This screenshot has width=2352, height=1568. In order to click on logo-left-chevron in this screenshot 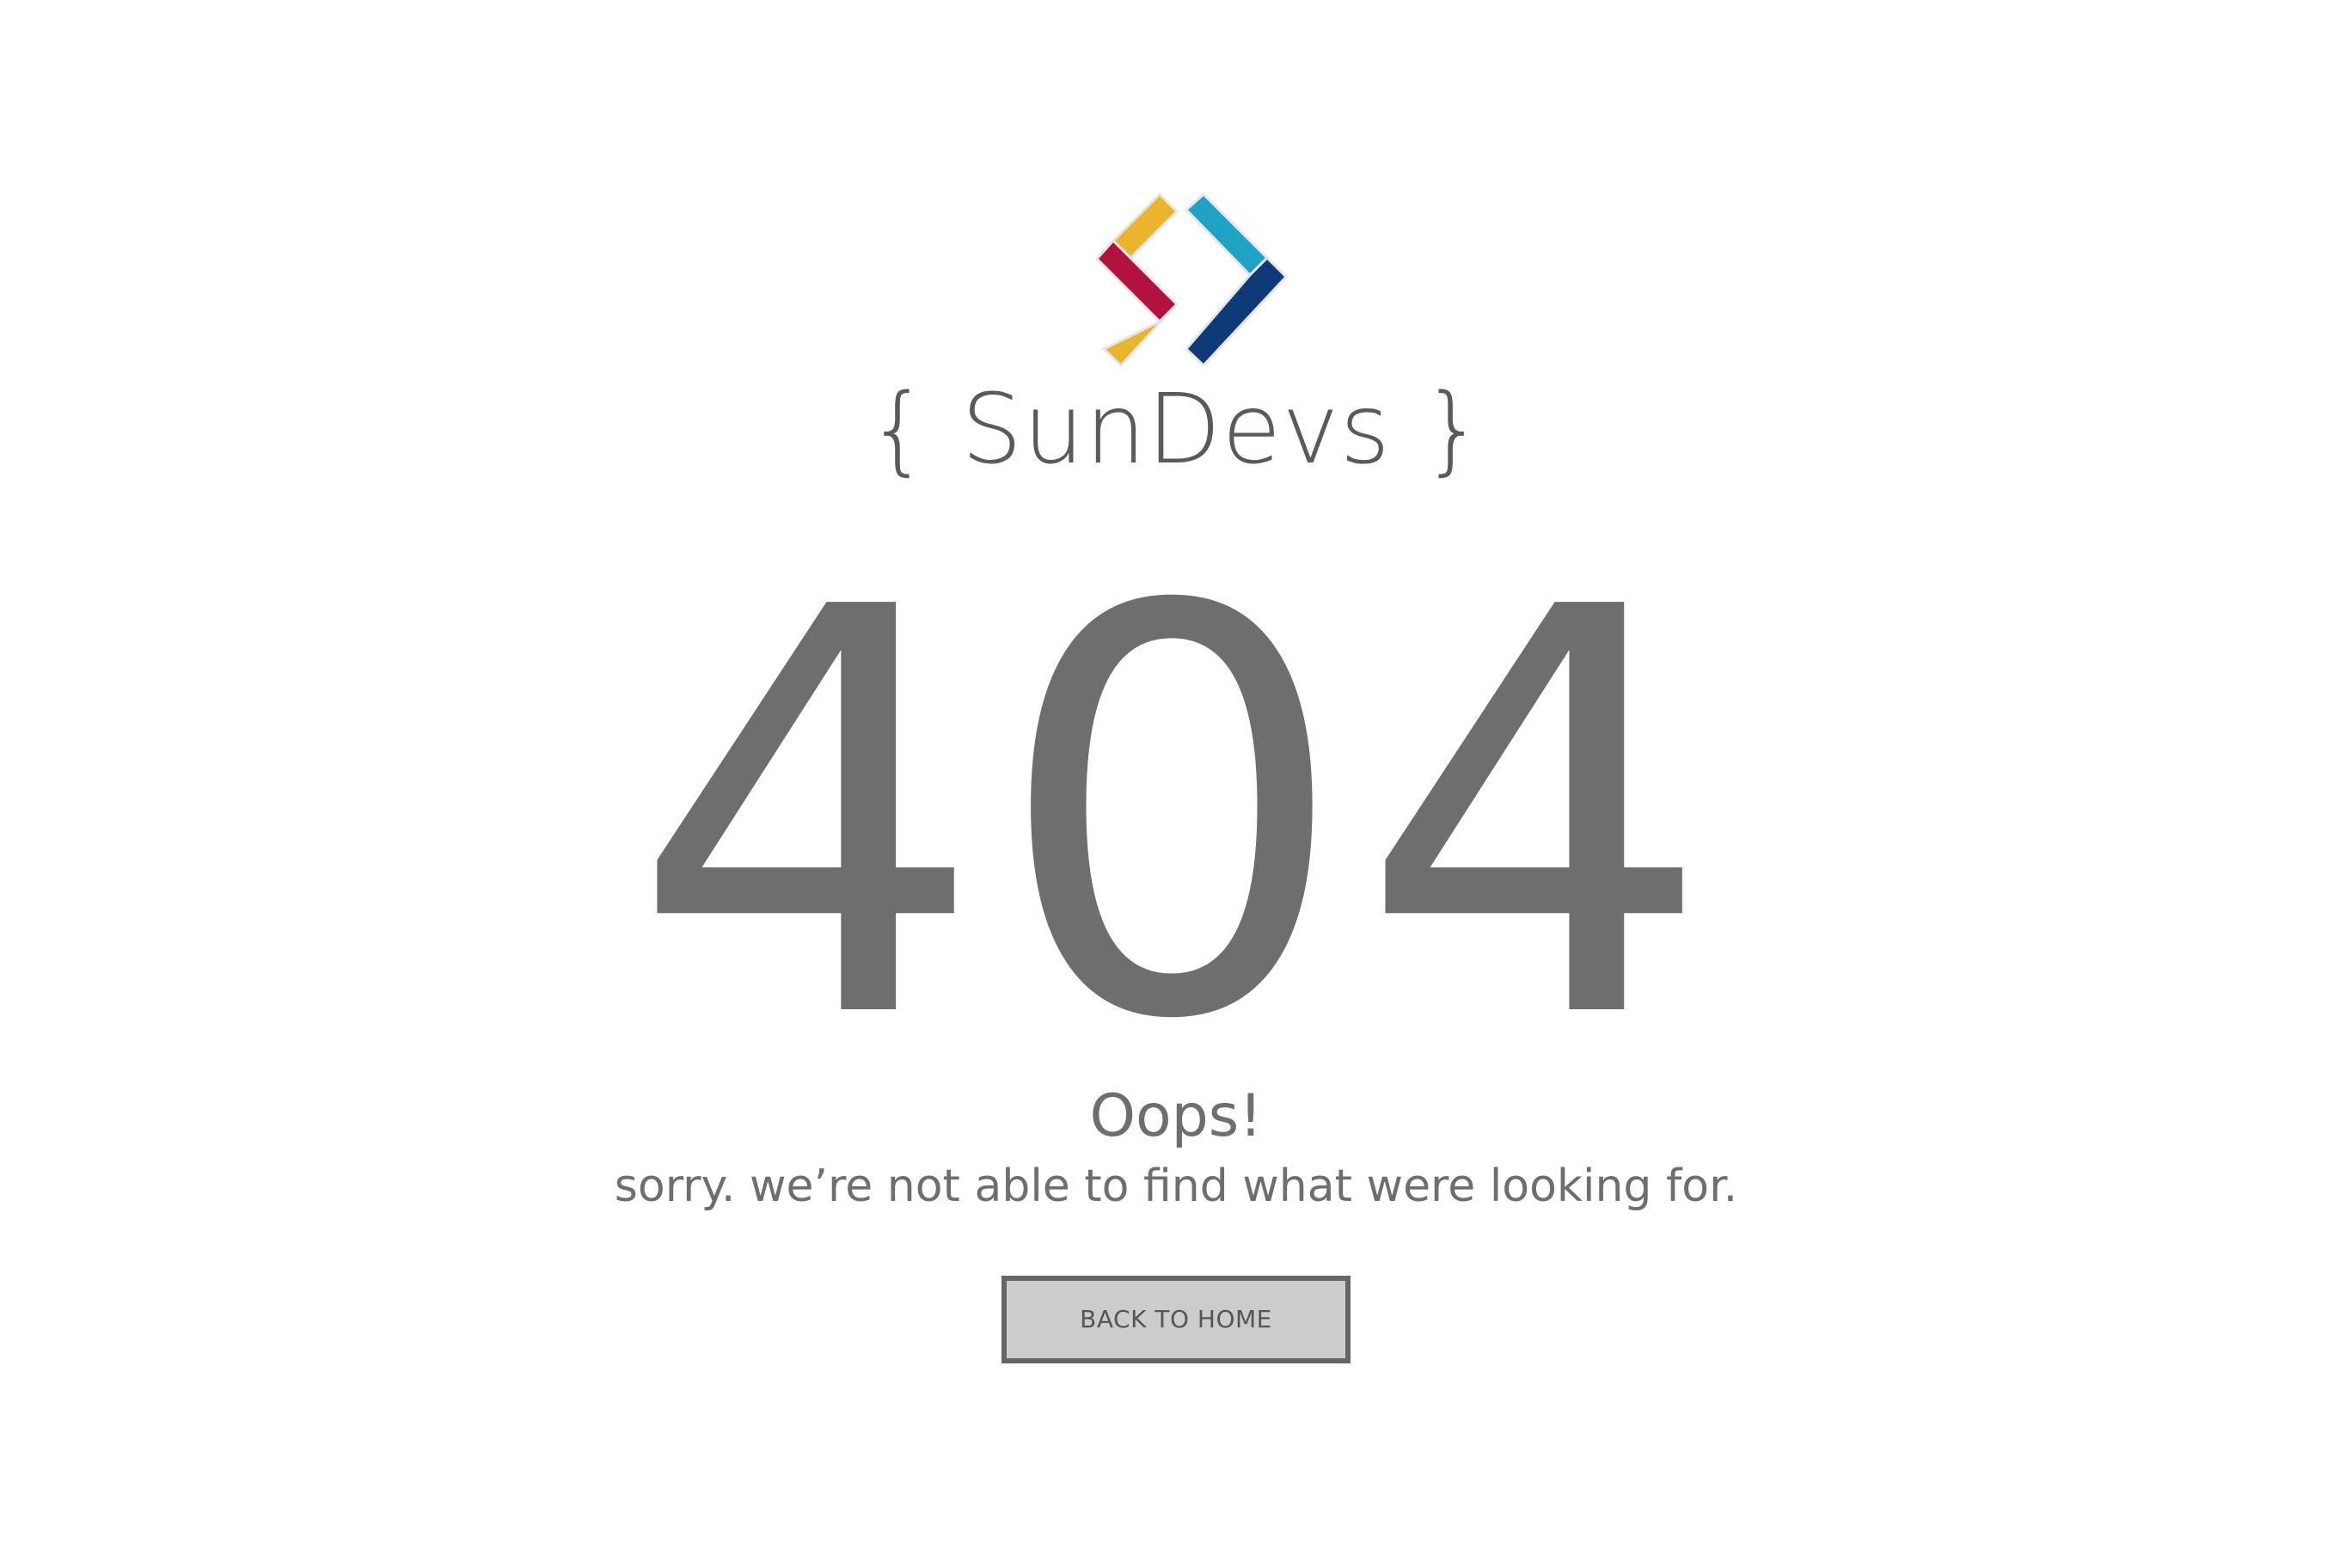, I will do `click(1137, 280)`.